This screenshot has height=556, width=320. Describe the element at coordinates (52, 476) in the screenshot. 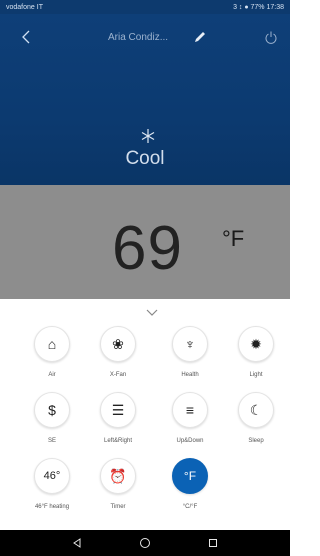

I see `heating-46-icon: 46°` at that location.